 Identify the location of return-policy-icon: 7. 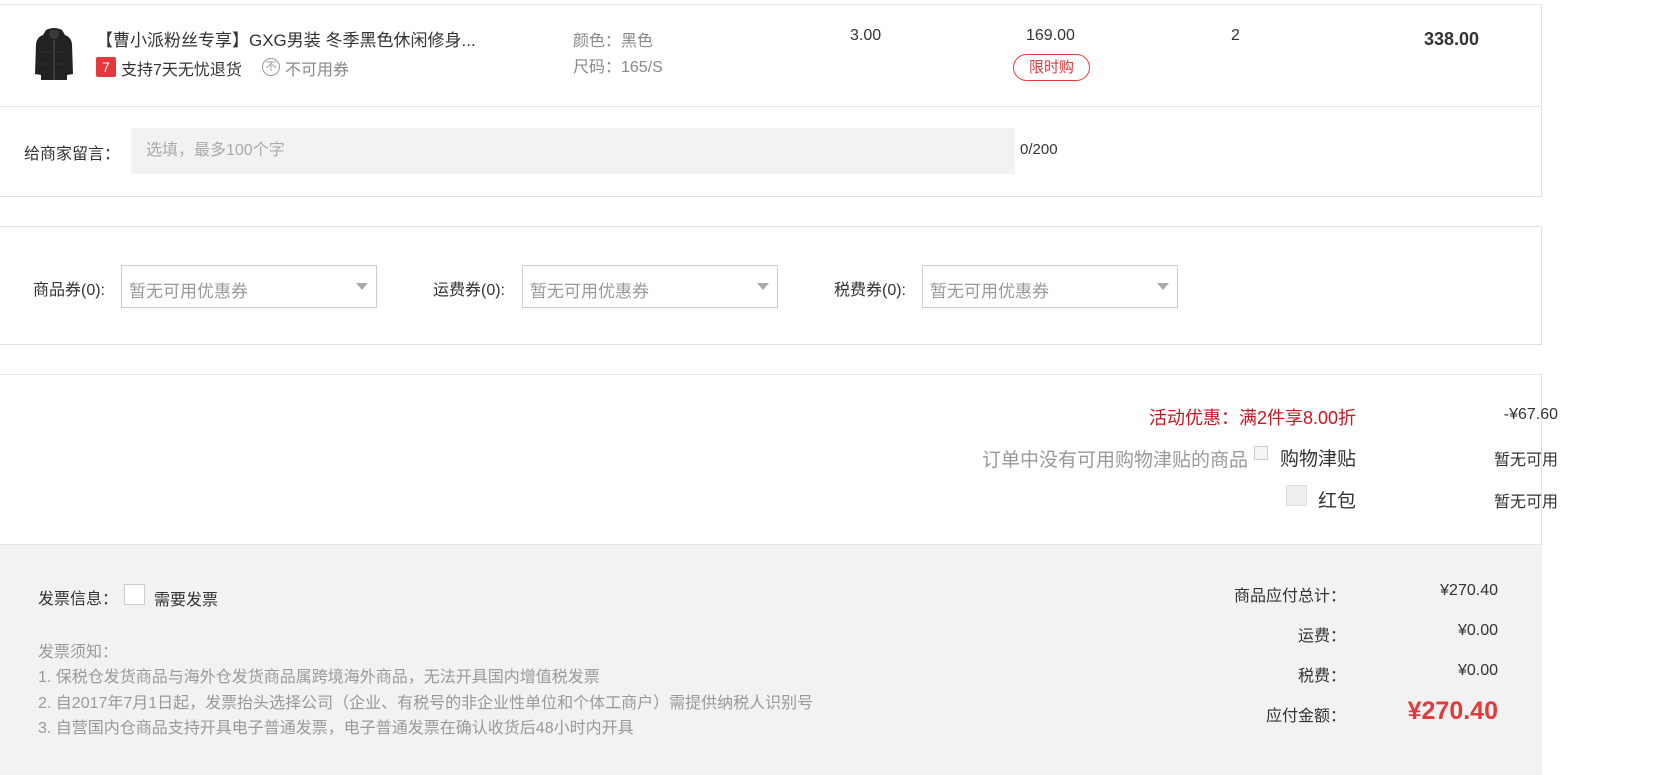
(106, 67).